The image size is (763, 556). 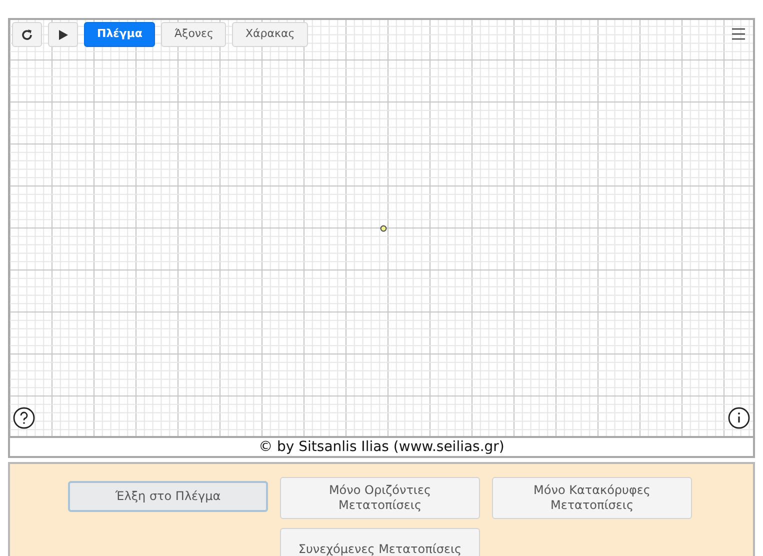 I want to click on point-icon, so click(x=383, y=228).